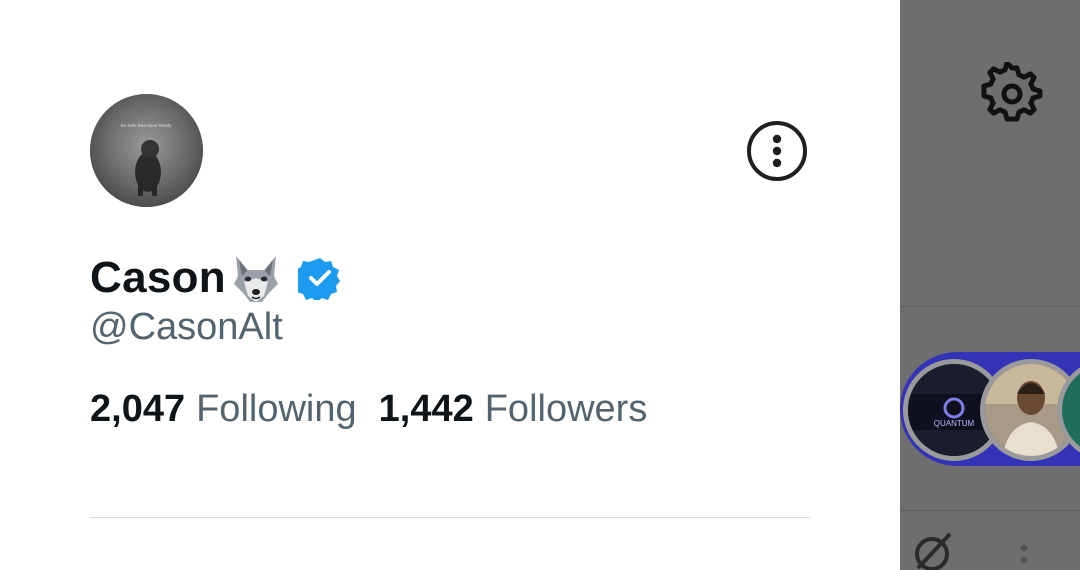 The image size is (1080, 570). Describe the element at coordinates (276, 409) in the screenshot. I see `following-label: Following` at that location.